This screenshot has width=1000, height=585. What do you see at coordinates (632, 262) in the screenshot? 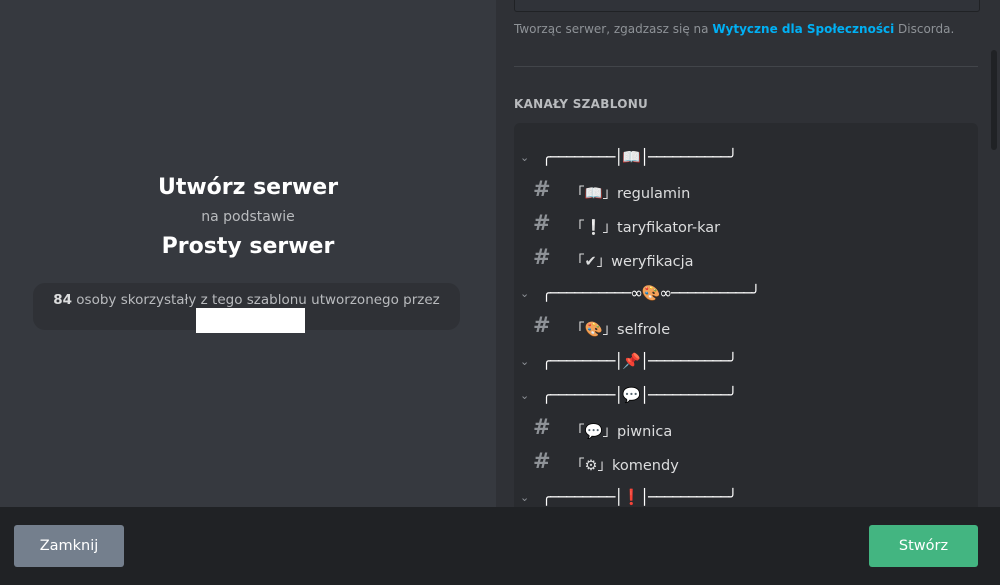
I see `channel-name: 「✔」weryfikacja` at bounding box center [632, 262].